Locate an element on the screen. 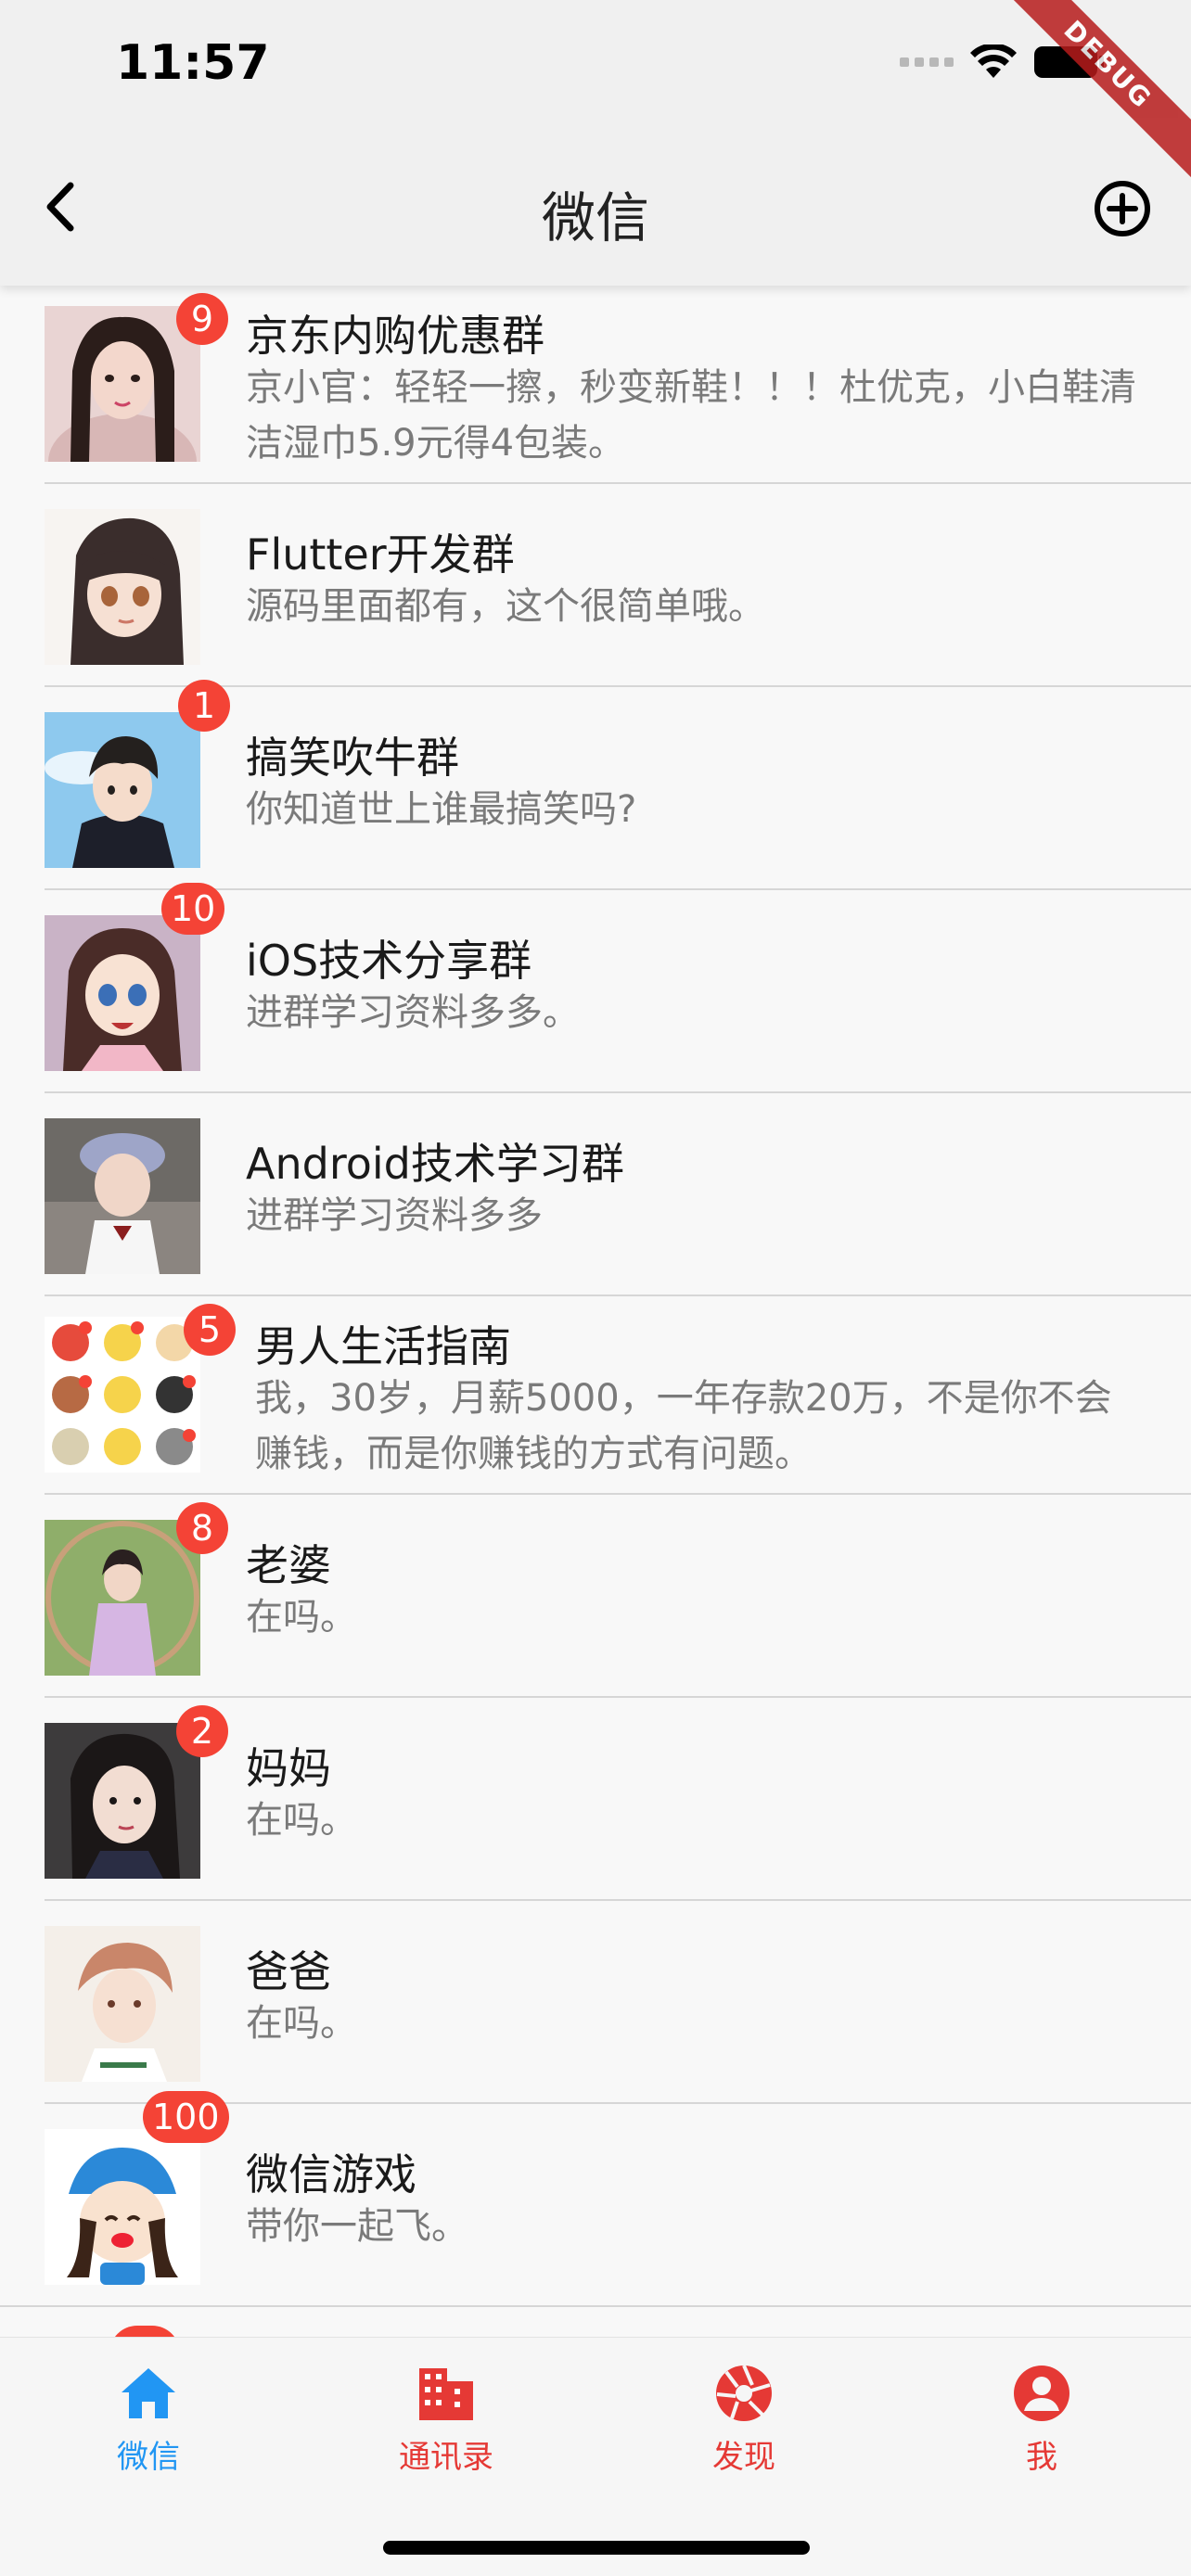 This screenshot has height=2576, width=1191. unread-badge: 100 is located at coordinates (186, 2117).